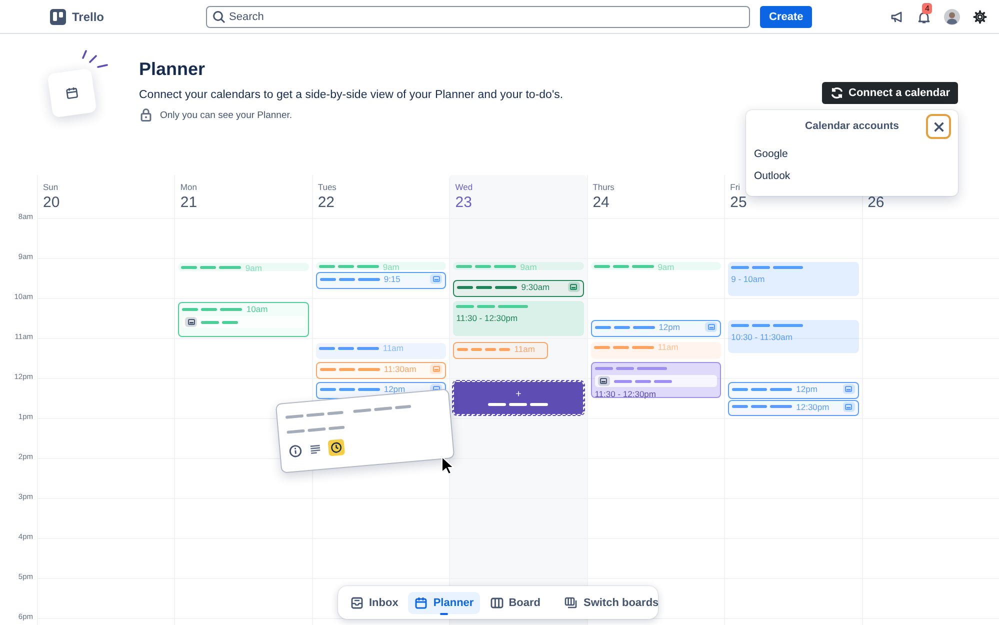  I want to click on event-time: 10:30 - 11:30am, so click(762, 337).